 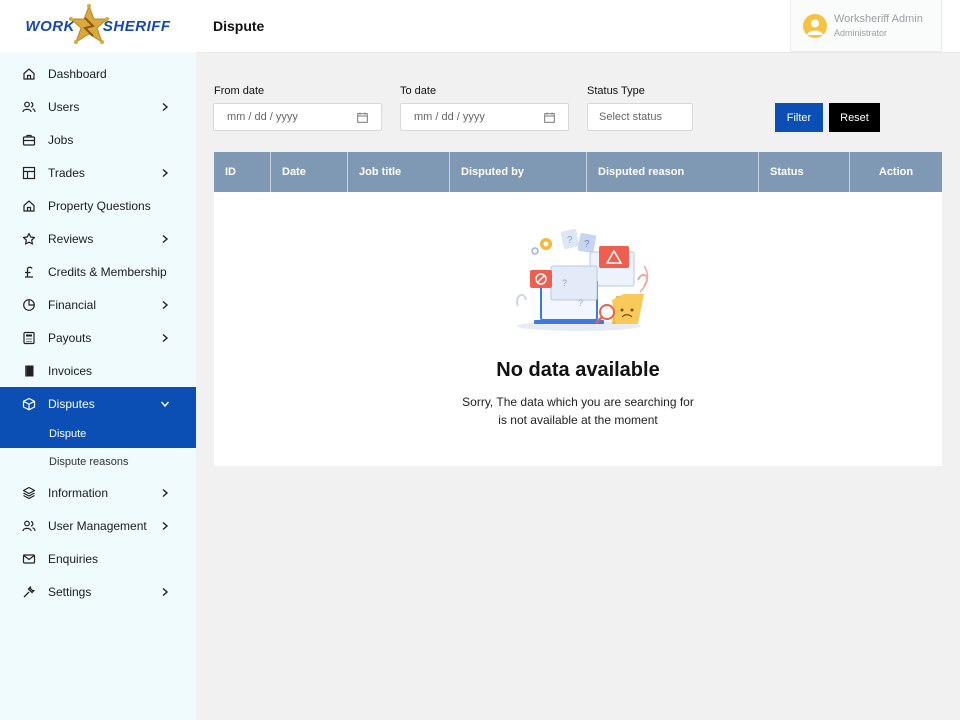 What do you see at coordinates (50, 26) in the screenshot?
I see `brand-word-work: WORK` at bounding box center [50, 26].